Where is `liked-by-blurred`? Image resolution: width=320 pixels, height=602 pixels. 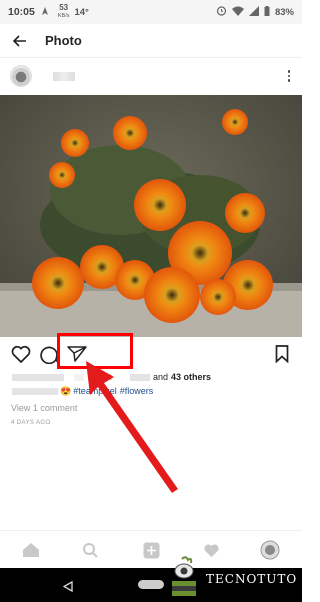
liked-by-blurred is located at coordinates (38, 377).